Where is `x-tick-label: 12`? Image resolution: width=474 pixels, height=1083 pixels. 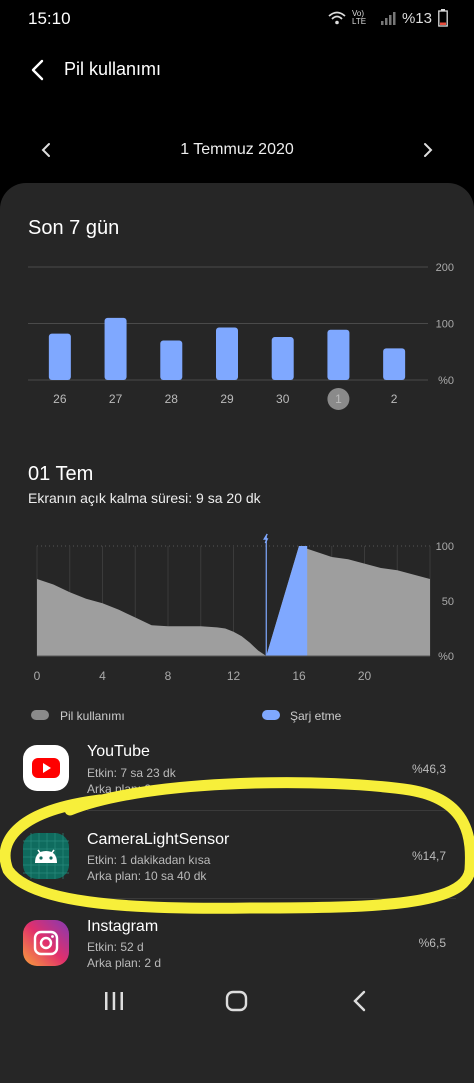 x-tick-label: 12 is located at coordinates (234, 676).